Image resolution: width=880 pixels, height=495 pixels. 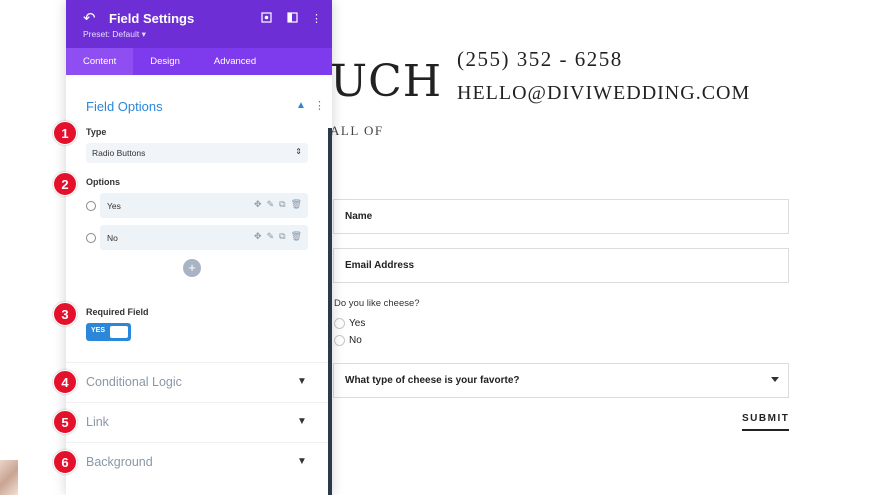 I want to click on panel-title: Field Settings, so click(x=152, y=18).